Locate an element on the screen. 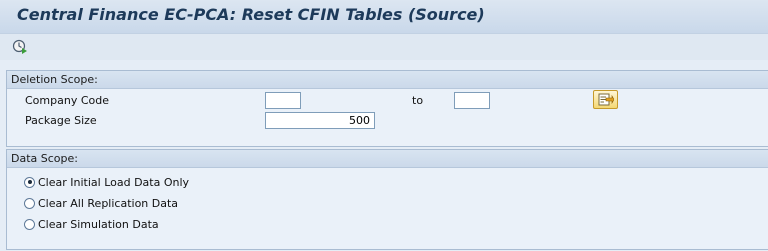  data-scope-header: Data Scope: is located at coordinates (387, 159).